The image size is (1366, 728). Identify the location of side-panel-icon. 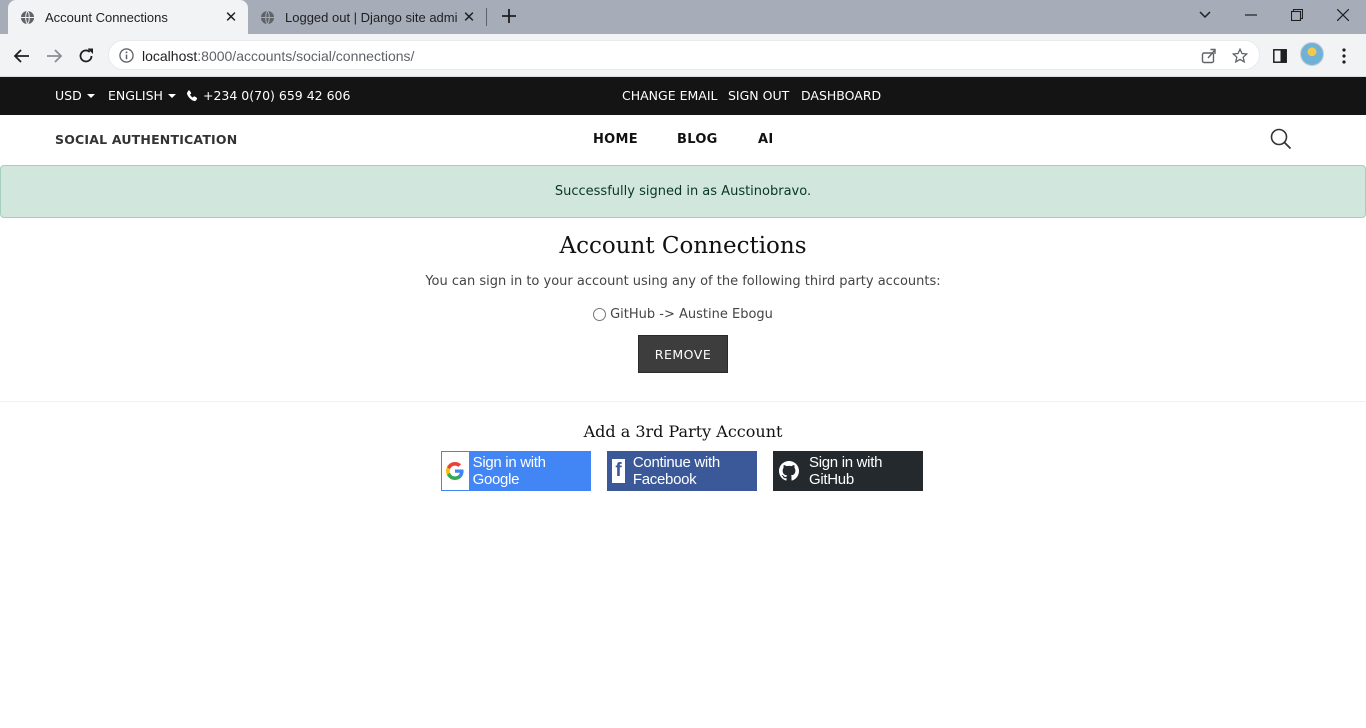
(1280, 56).